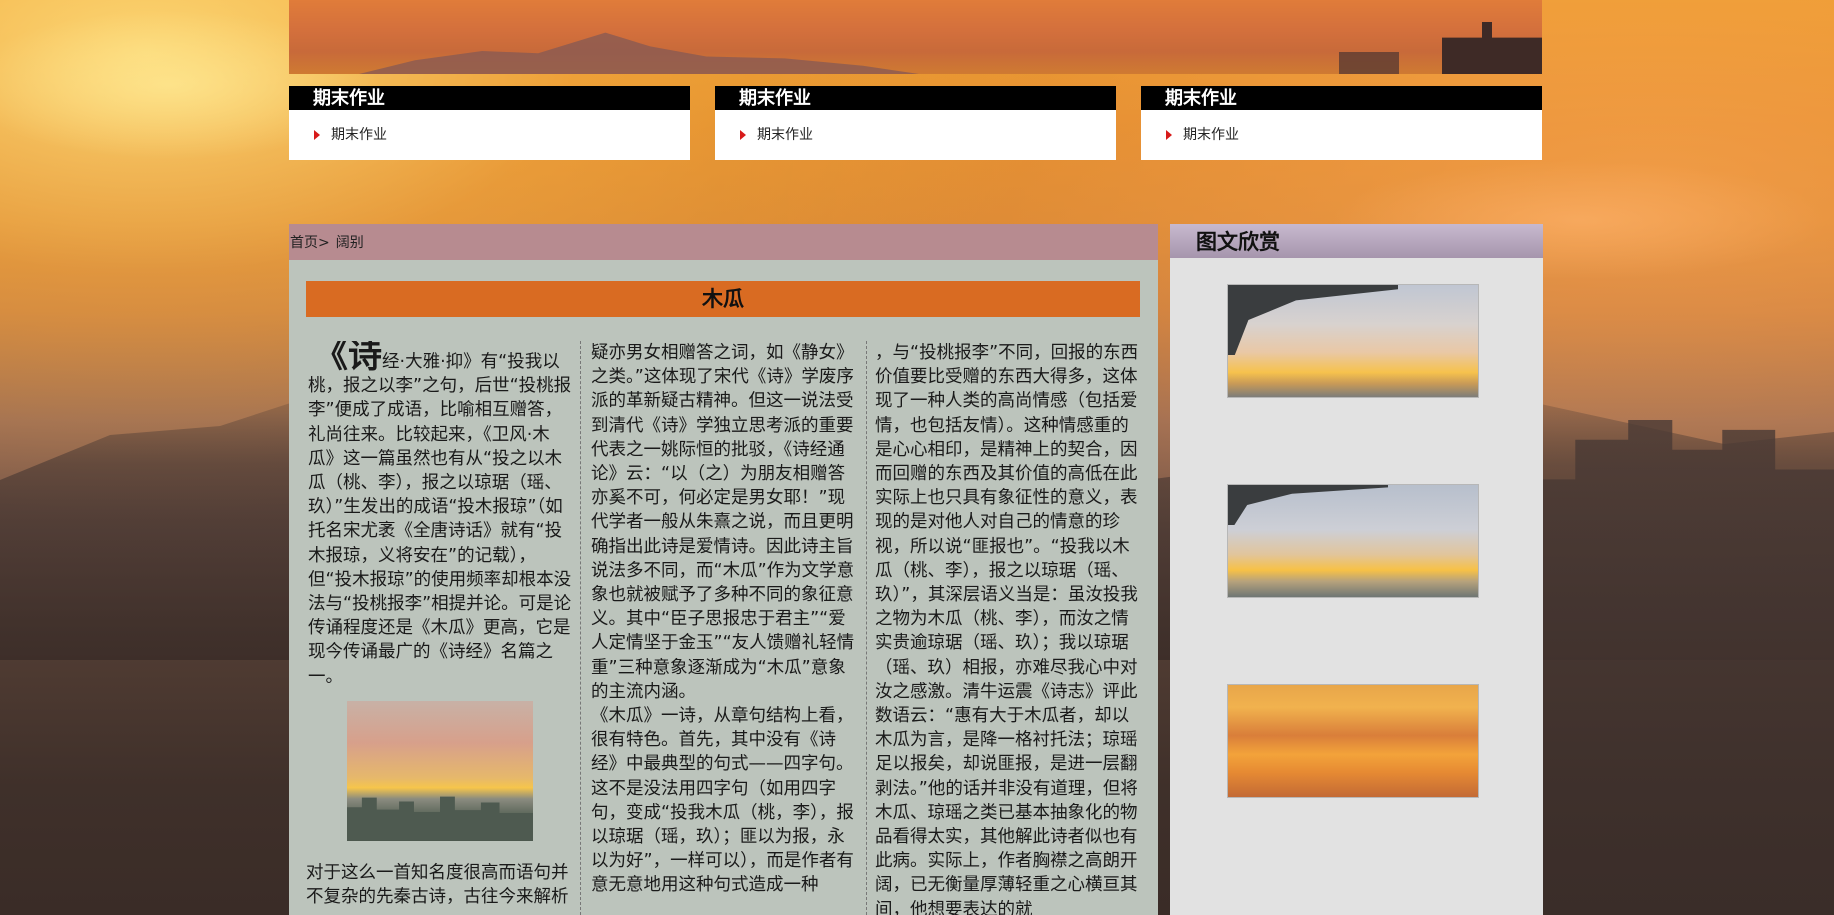  I want to click on article-title: 木瓜, so click(723, 299).